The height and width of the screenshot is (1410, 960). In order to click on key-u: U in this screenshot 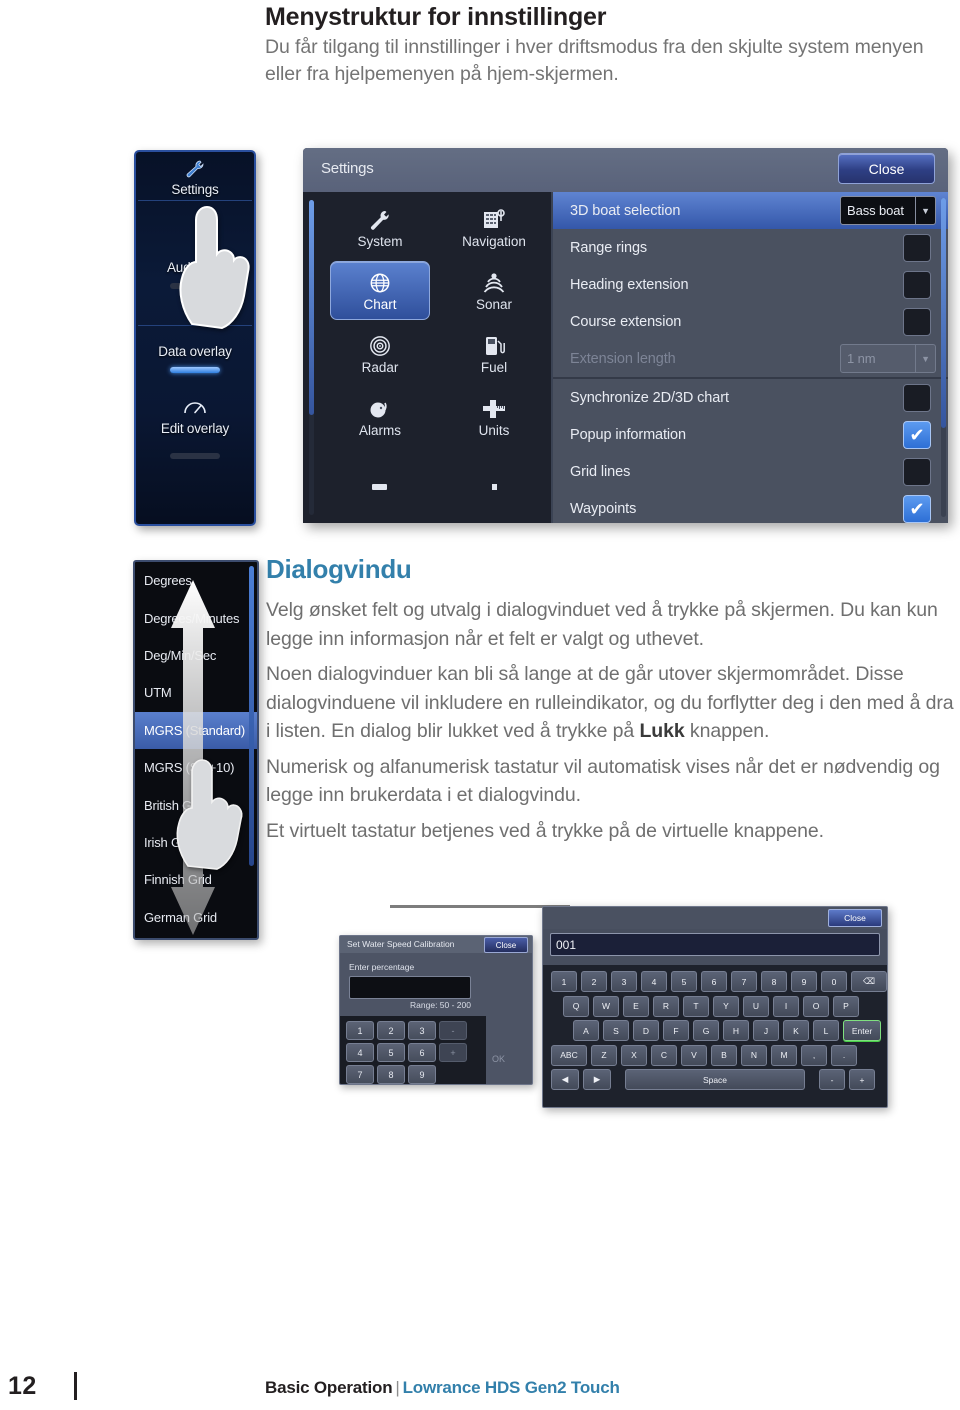, I will do `click(756, 1006)`.